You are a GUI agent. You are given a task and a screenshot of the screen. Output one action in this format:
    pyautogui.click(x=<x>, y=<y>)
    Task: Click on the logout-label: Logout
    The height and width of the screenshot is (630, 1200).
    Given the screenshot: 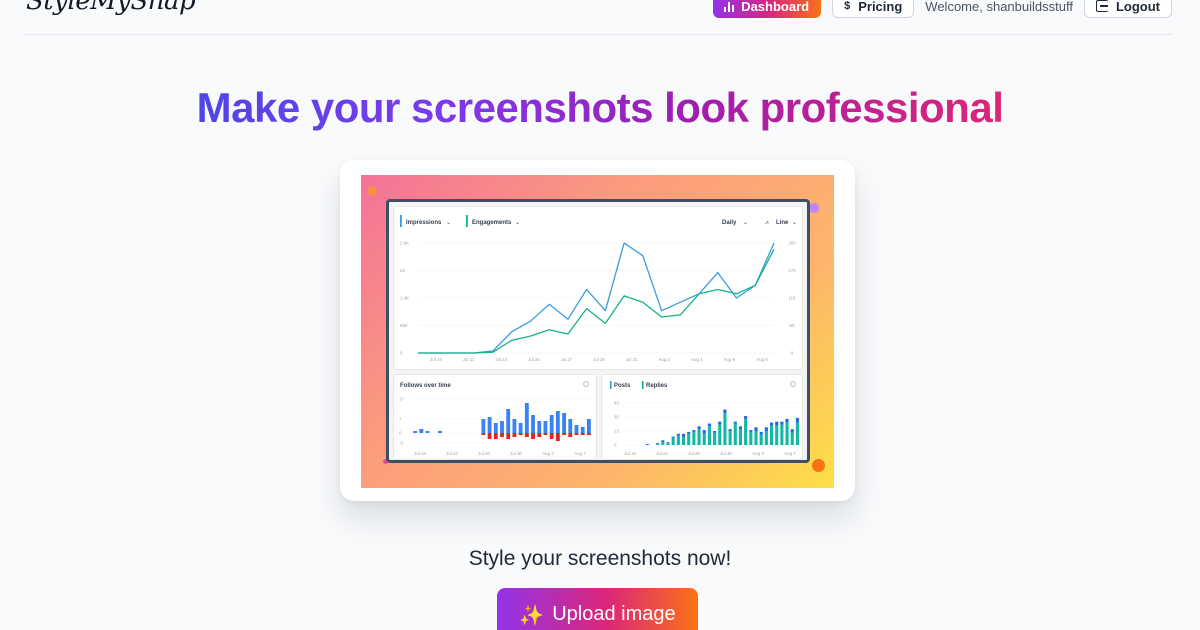 What is the action you would take?
    pyautogui.click(x=1137, y=7)
    